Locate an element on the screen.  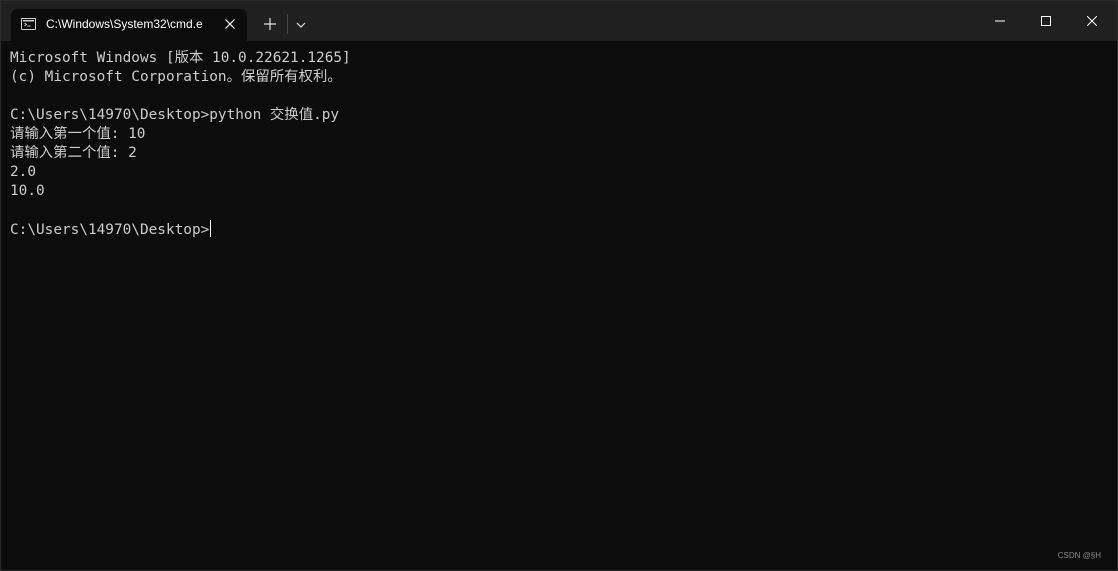
tab-title: C:\Windows\System32\cmd.e is located at coordinates (124, 24).